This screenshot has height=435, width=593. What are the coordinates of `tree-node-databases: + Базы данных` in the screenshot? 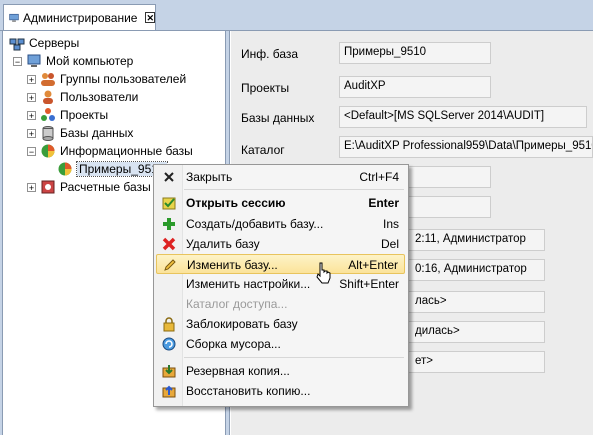 It's located at (80, 133).